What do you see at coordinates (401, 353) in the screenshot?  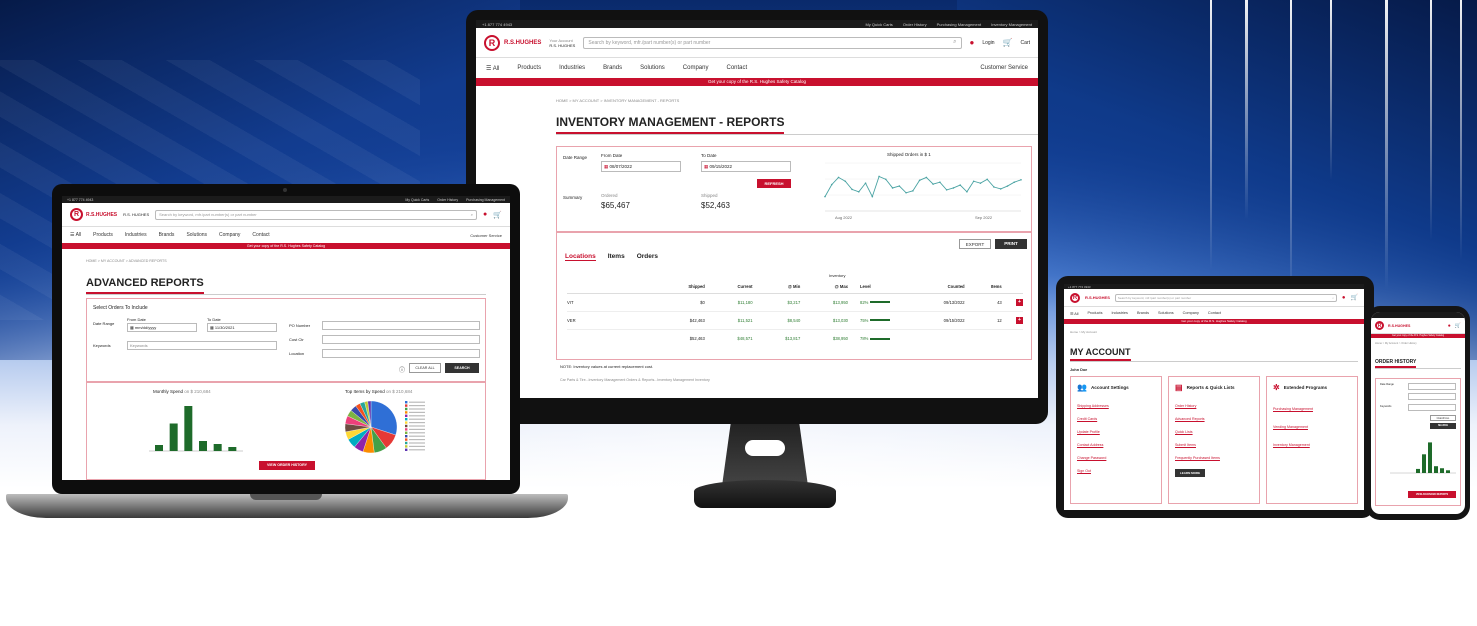 I see `location-select` at bounding box center [401, 353].